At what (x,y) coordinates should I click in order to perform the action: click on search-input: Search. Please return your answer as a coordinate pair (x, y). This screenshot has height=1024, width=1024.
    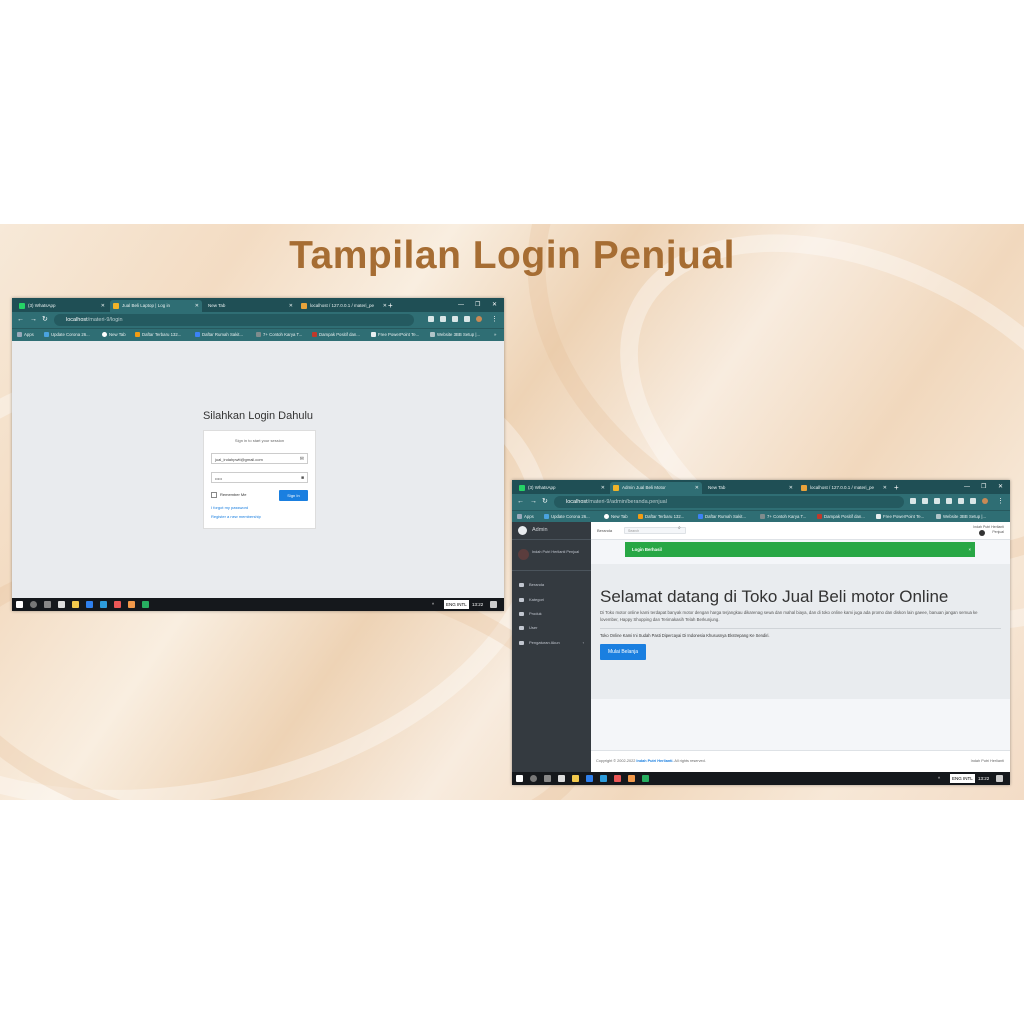
    Looking at the image, I should click on (655, 530).